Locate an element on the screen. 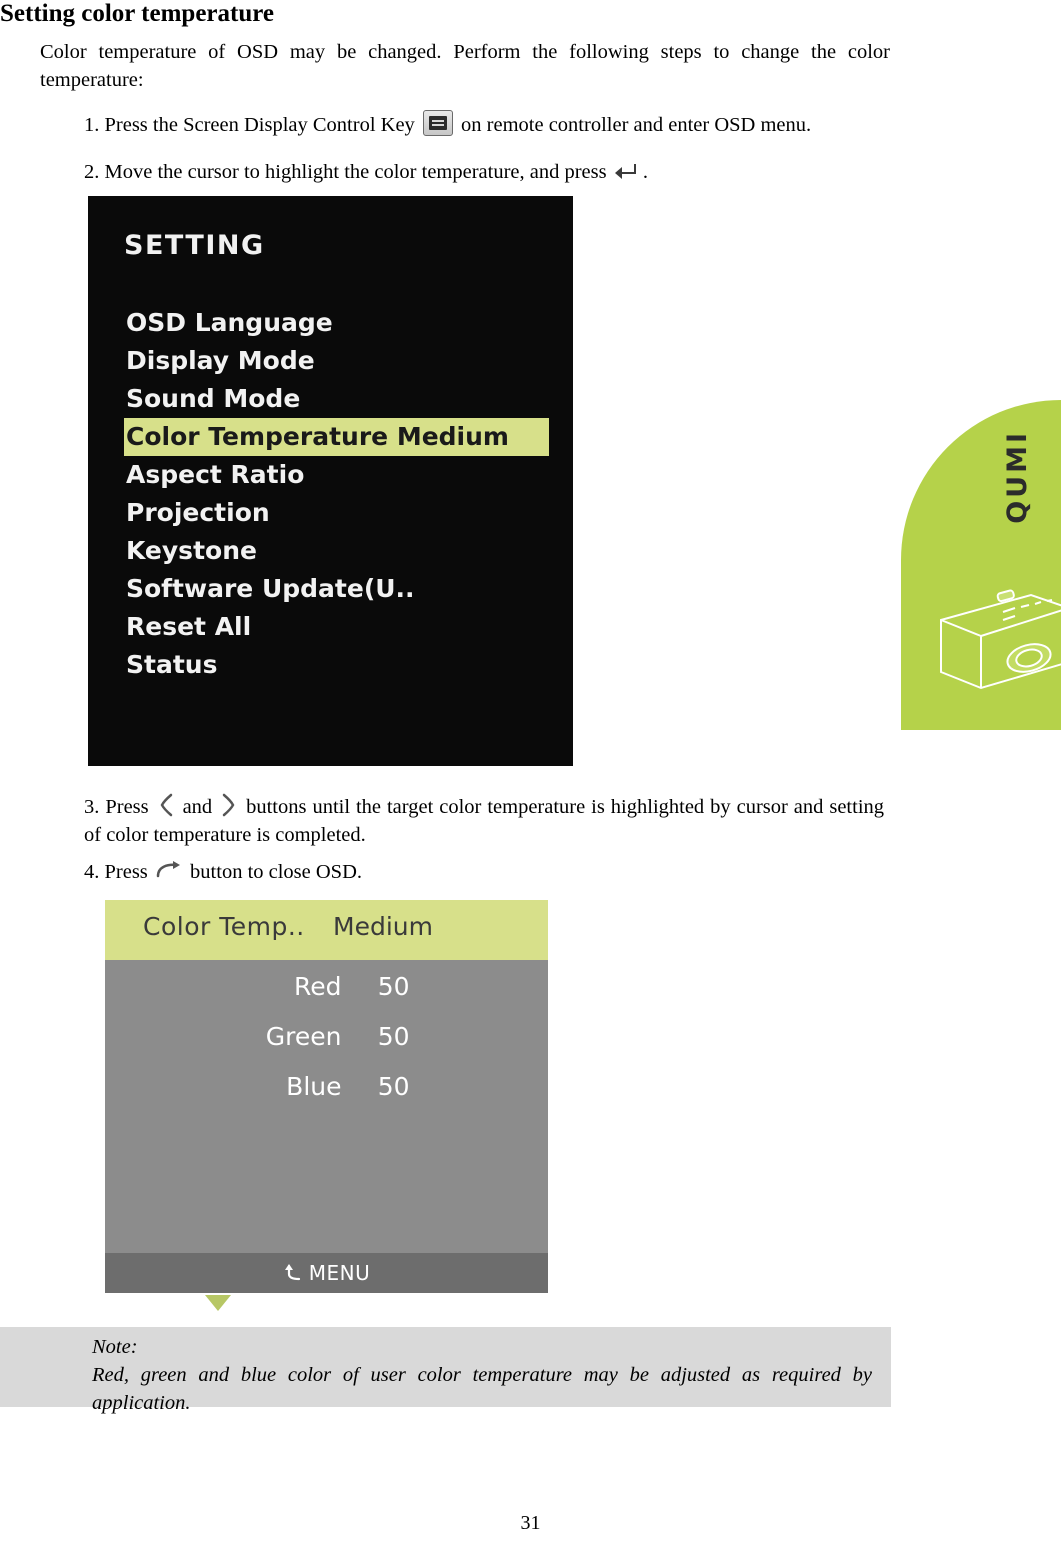 The image size is (1061, 1553). osd-item-reset-all: Reset All is located at coordinates (189, 626).